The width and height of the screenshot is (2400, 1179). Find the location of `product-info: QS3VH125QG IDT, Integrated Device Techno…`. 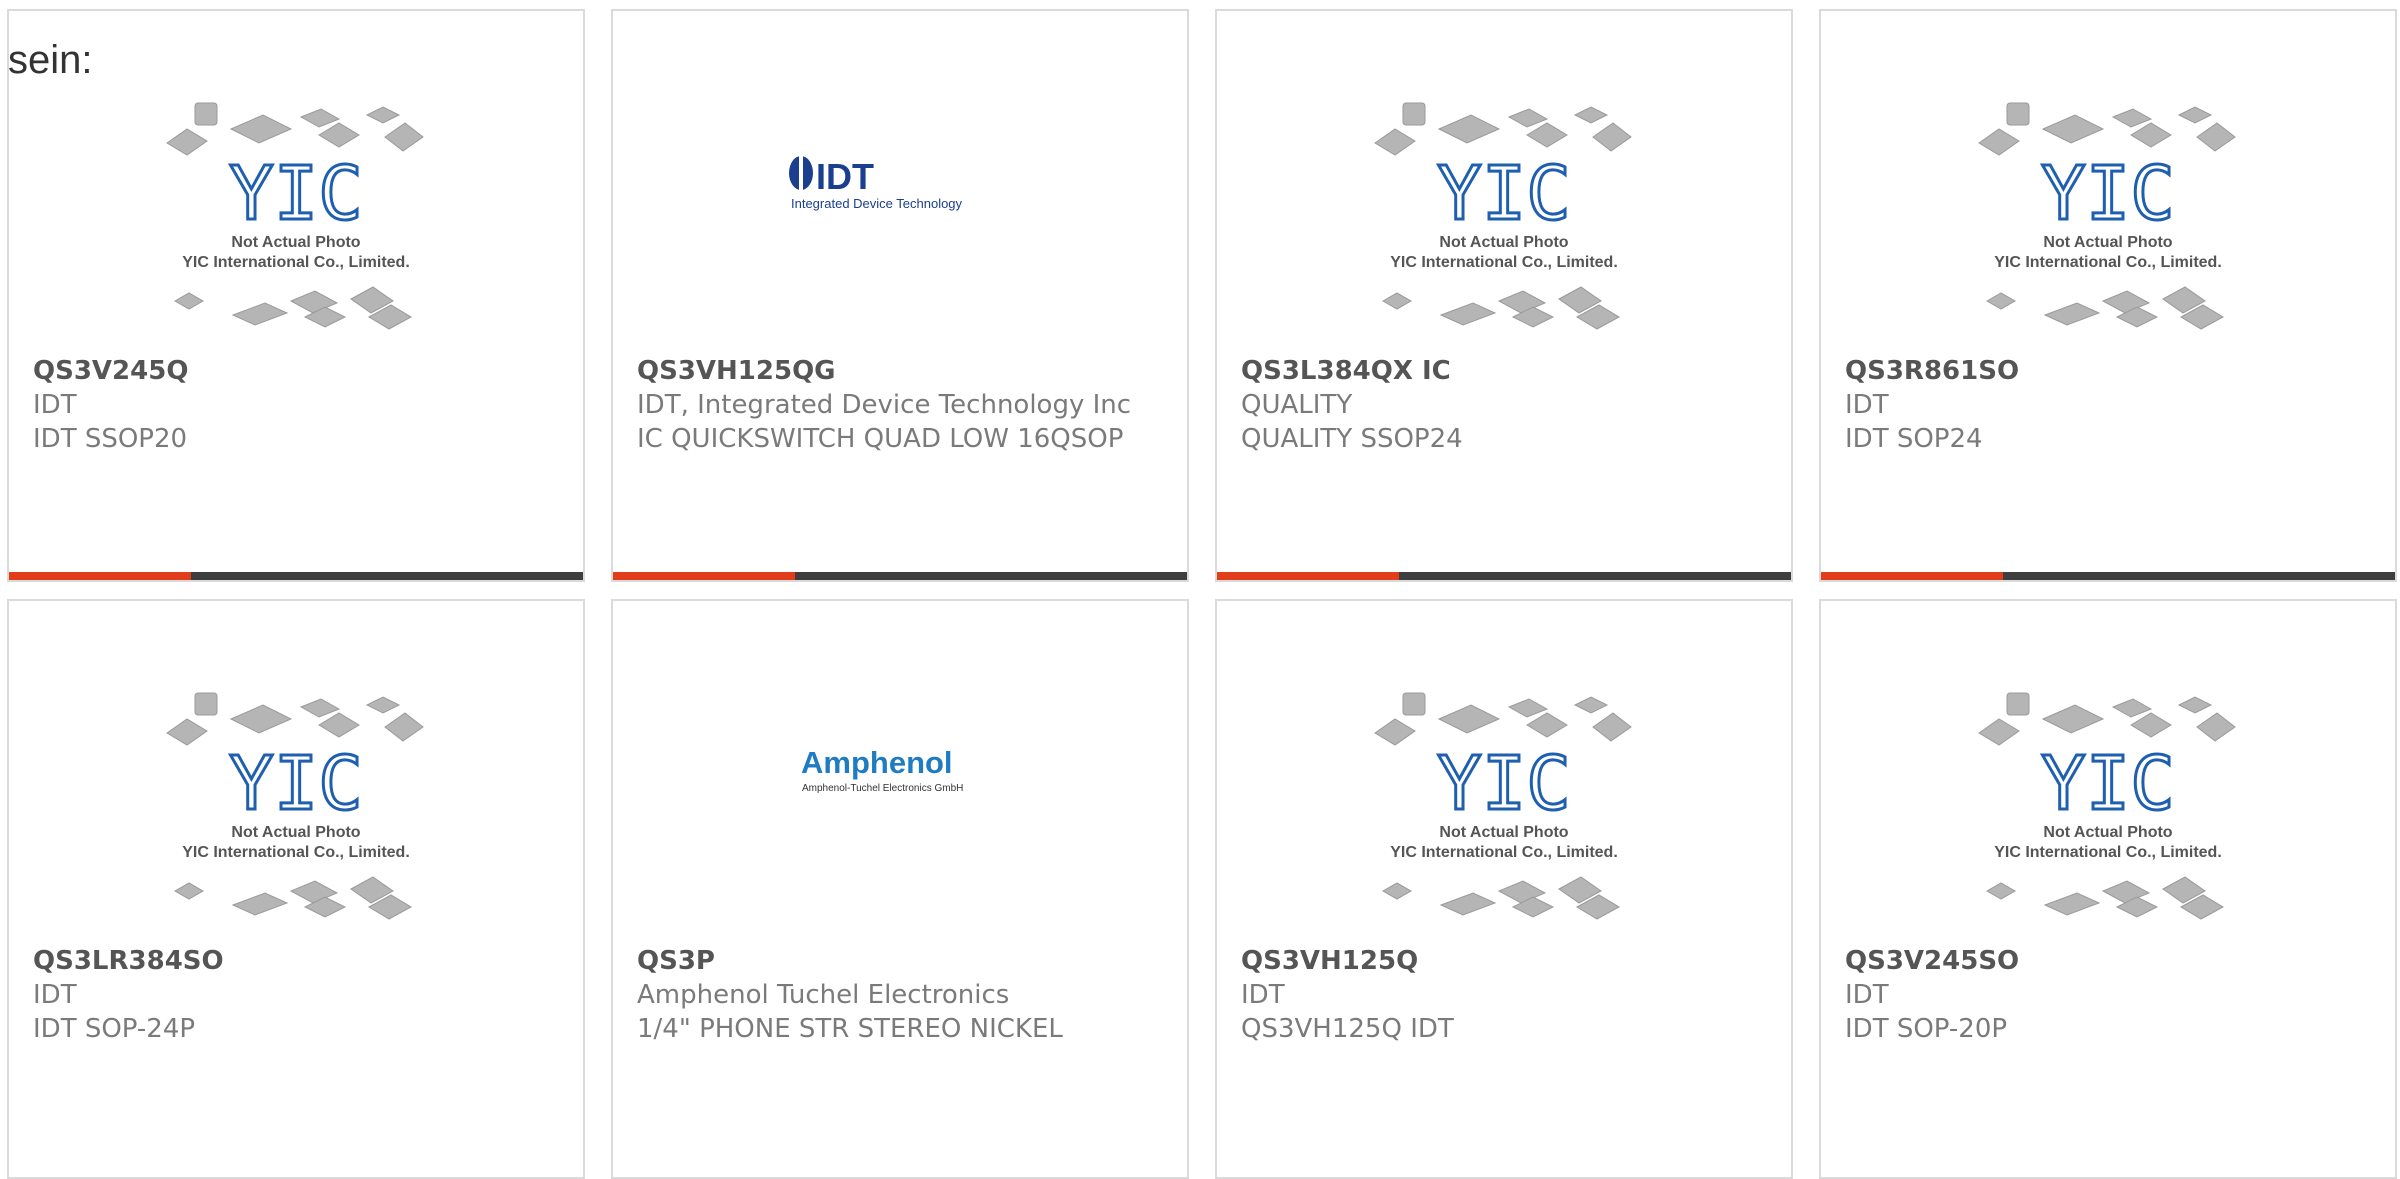

product-info: QS3VH125QG IDT, Integrated Device Techno… is located at coordinates (902, 405).